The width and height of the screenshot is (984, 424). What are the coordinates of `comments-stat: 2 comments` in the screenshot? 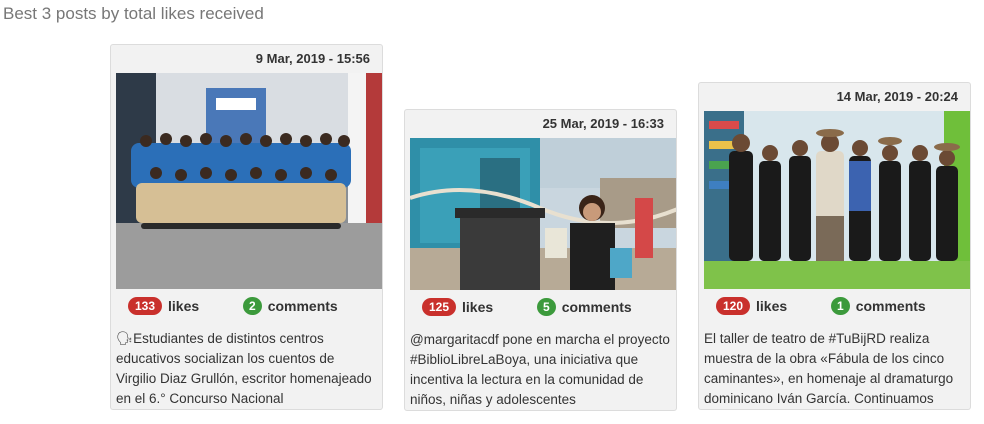 It's located at (290, 306).